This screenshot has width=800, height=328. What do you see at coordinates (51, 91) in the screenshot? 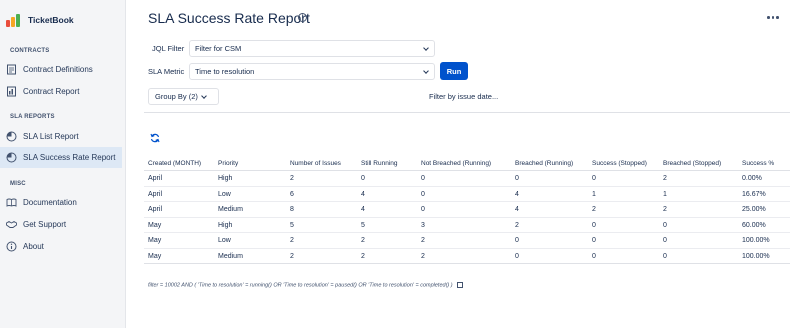
I see `sidebar-item-label: Contract Report` at bounding box center [51, 91].